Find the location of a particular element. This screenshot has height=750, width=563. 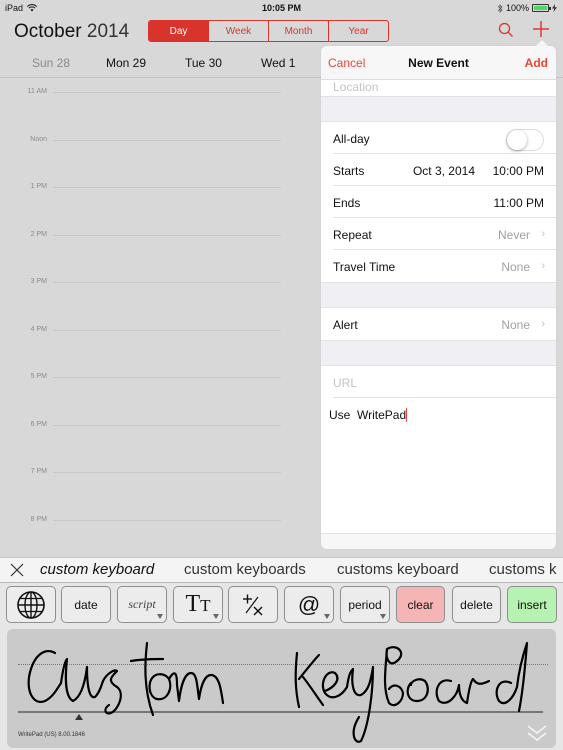

clear-key-label: clear is located at coordinates (420, 604).